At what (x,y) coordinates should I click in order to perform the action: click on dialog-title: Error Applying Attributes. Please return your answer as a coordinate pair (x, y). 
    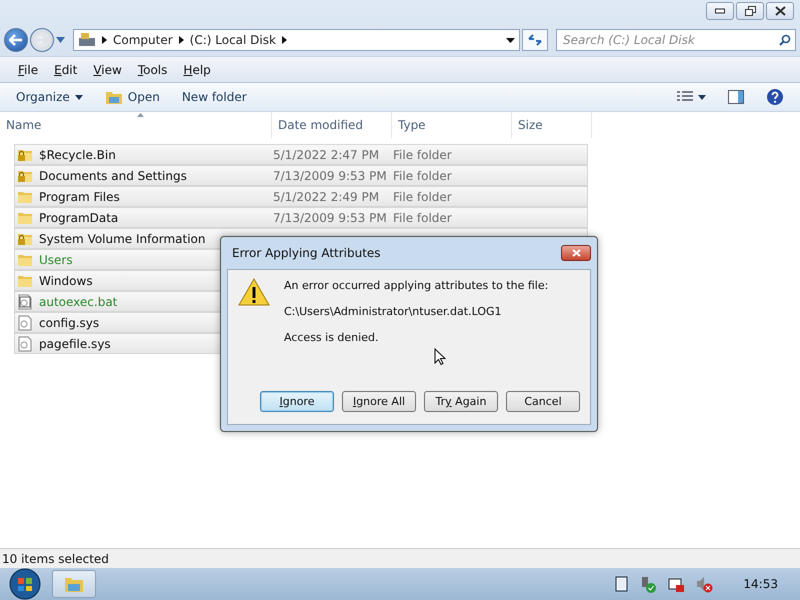
    Looking at the image, I should click on (306, 253).